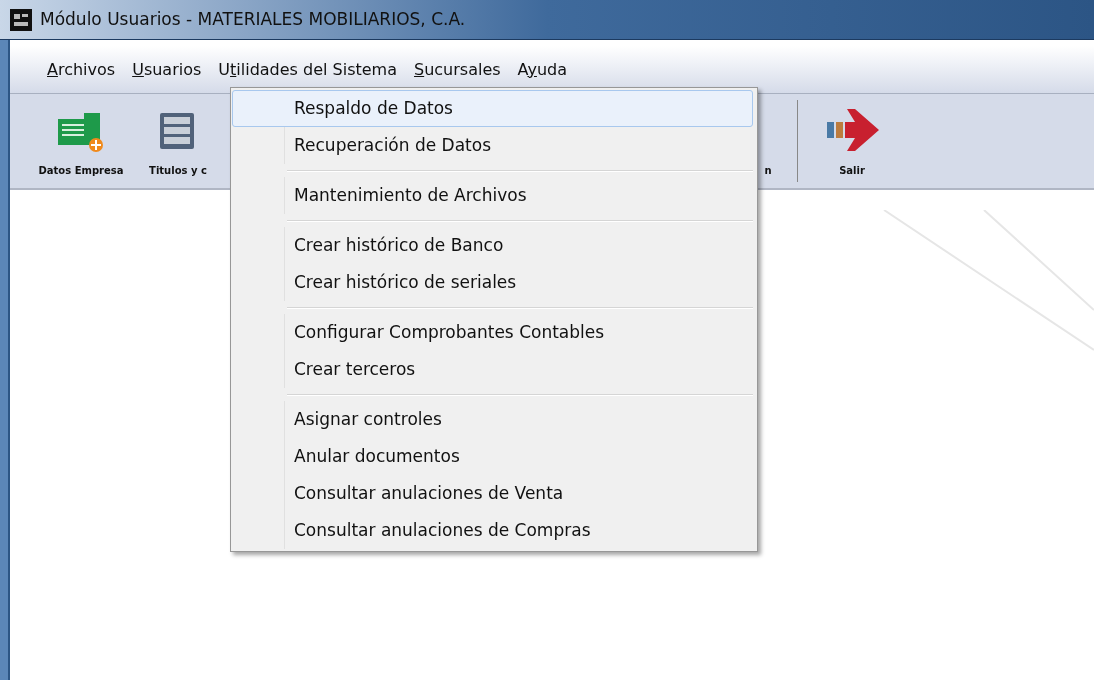 The image size is (1094, 680). Describe the element at coordinates (519, 369) in the screenshot. I see `menu-option: Crear terceros` at that location.